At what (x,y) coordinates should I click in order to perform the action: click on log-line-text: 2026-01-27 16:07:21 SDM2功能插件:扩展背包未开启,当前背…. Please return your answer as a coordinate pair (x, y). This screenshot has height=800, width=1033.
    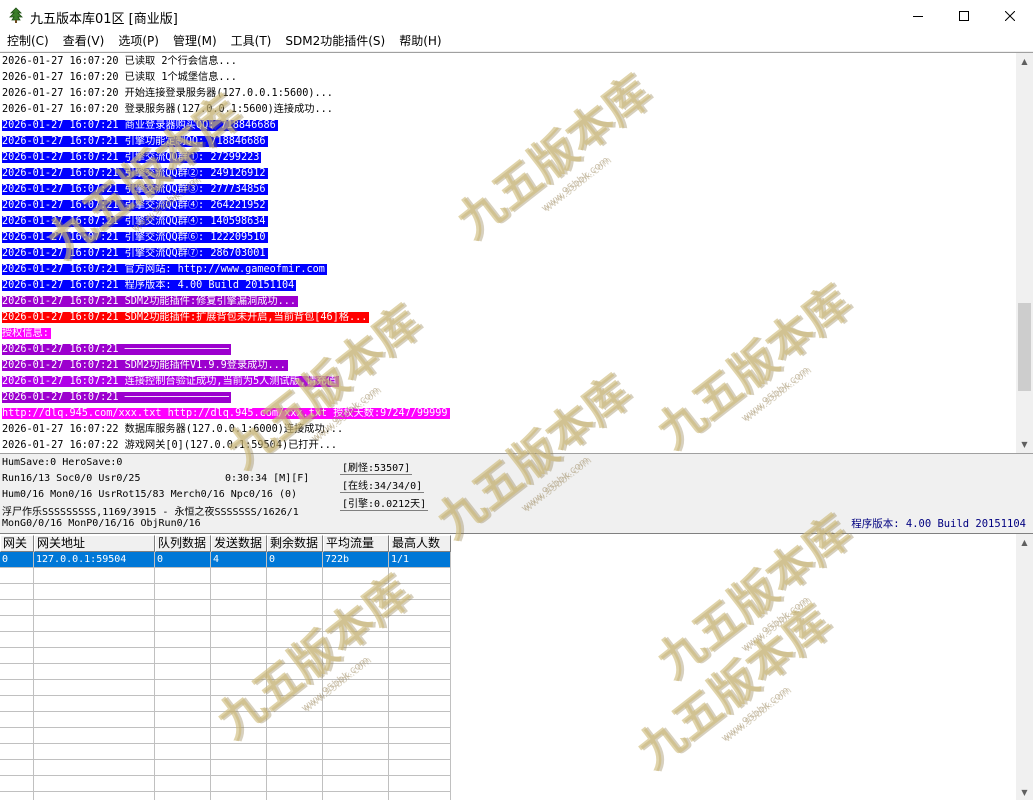
    Looking at the image, I should click on (186, 317).